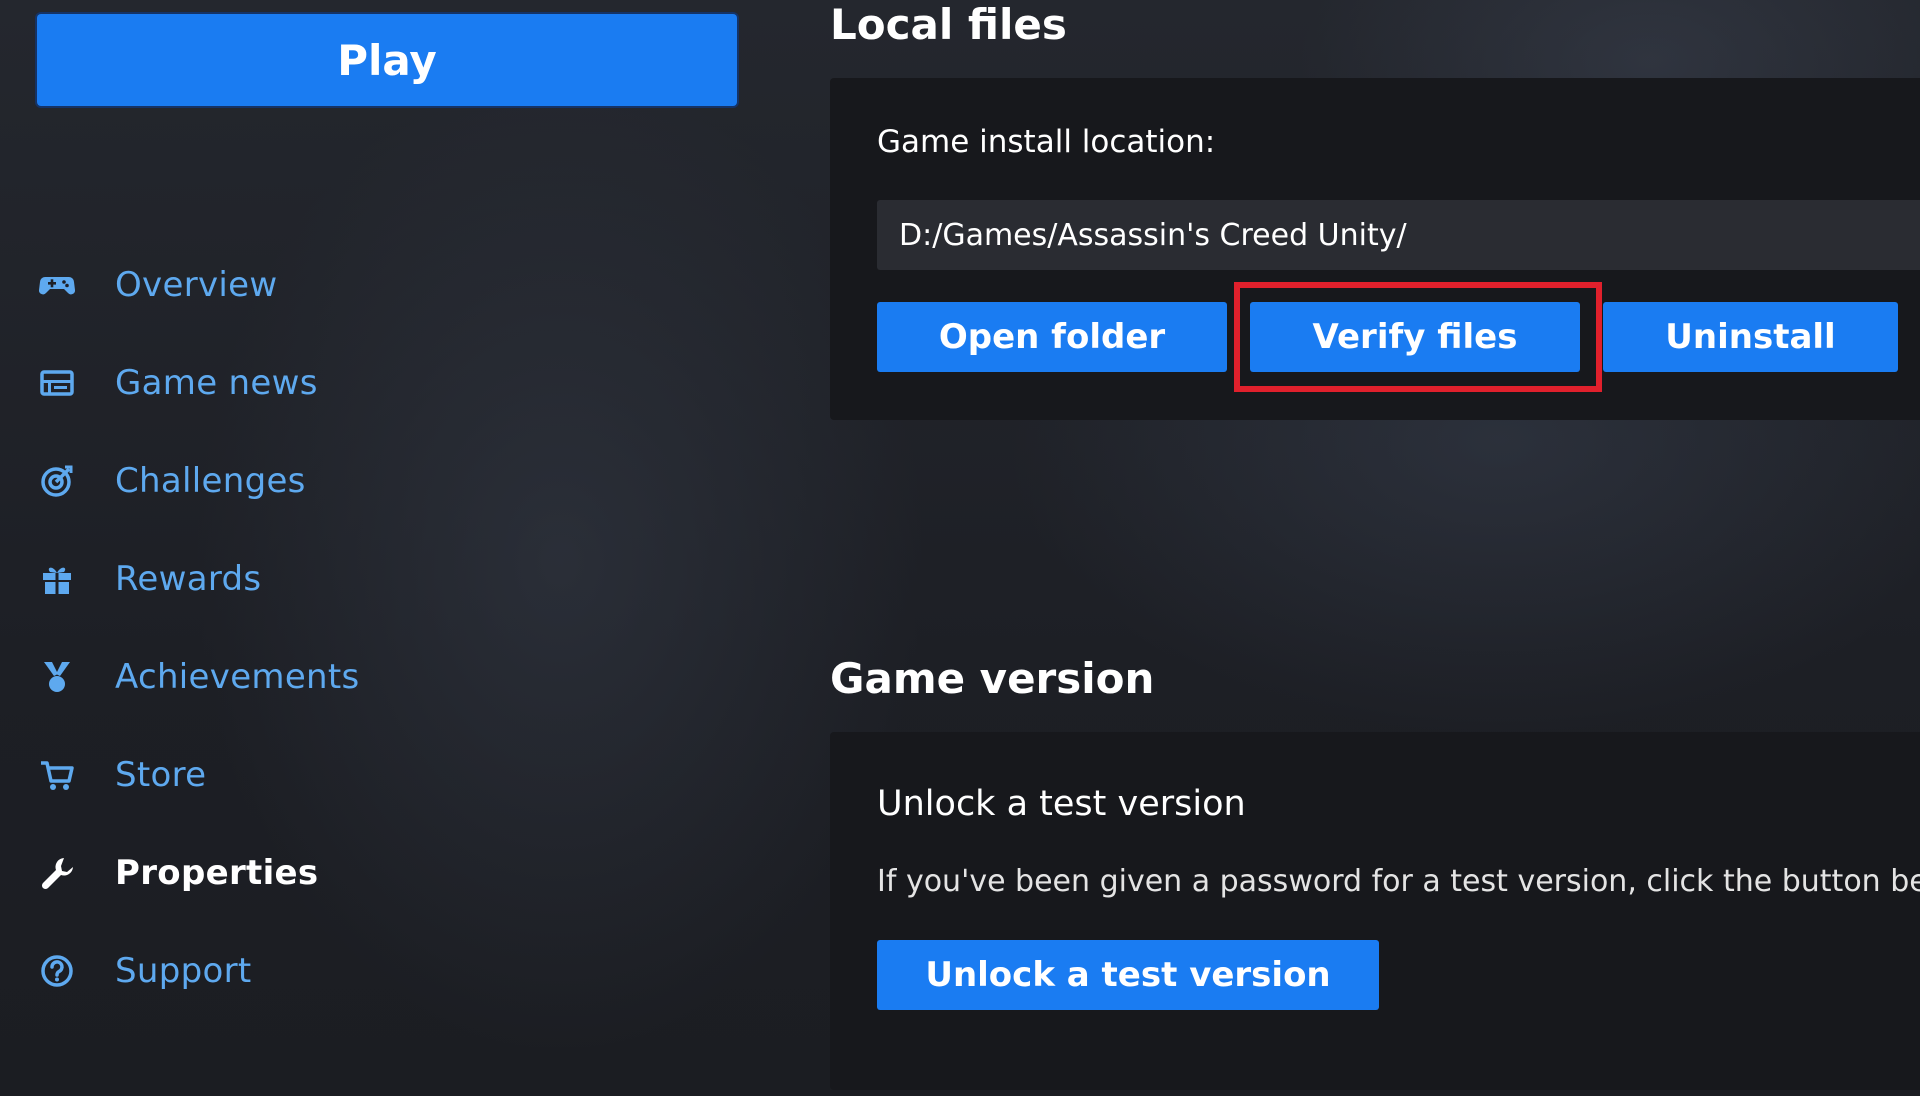 The width and height of the screenshot is (1920, 1096). Describe the element at coordinates (1398, 235) in the screenshot. I see `install-path-field: D:/Games/Assassin's Creed Unity/` at that location.